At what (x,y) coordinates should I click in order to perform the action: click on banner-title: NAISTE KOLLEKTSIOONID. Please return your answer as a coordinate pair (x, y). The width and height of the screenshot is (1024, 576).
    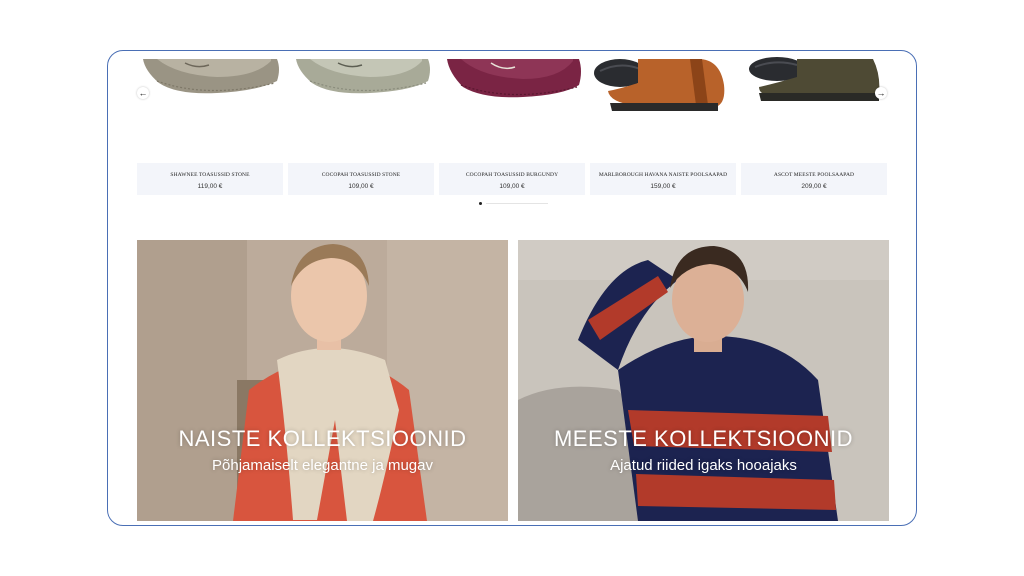
    Looking at the image, I should click on (322, 439).